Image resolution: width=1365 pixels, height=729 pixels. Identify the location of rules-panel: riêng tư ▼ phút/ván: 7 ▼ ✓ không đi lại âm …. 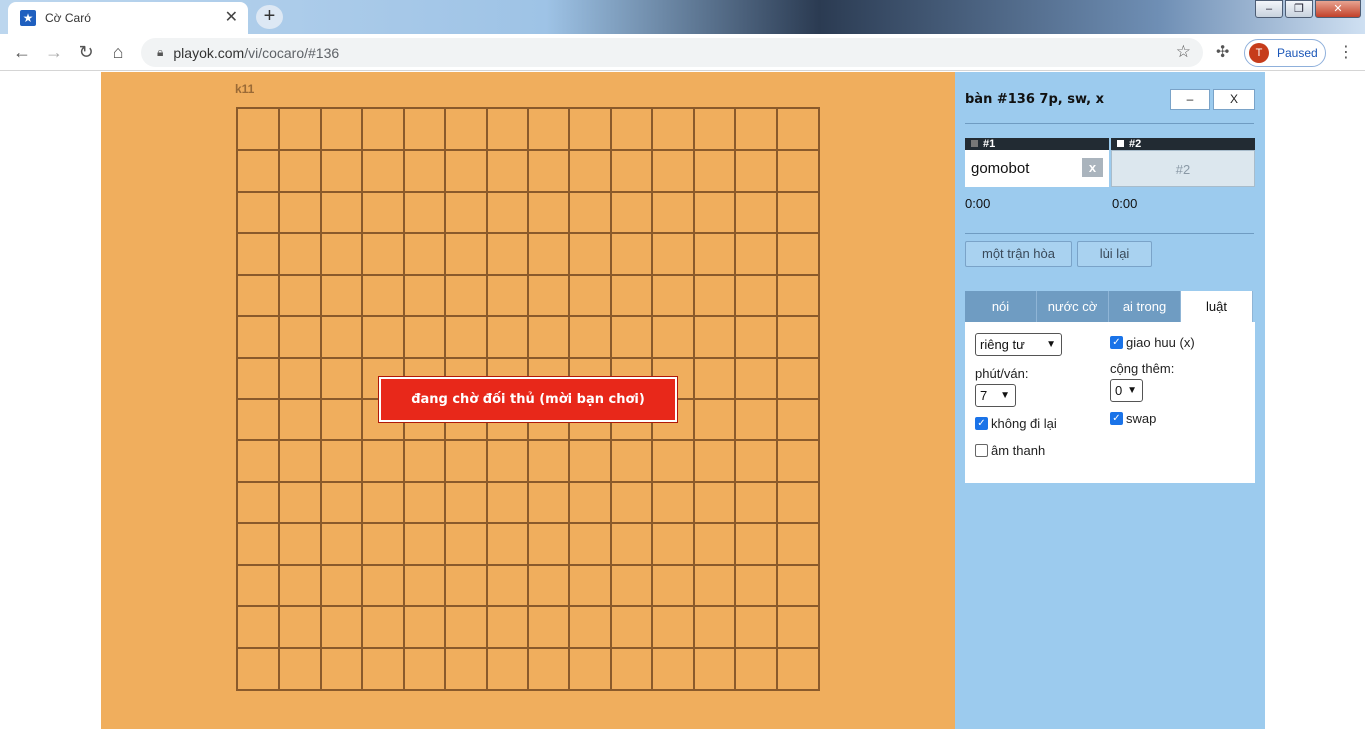
(1110, 402).